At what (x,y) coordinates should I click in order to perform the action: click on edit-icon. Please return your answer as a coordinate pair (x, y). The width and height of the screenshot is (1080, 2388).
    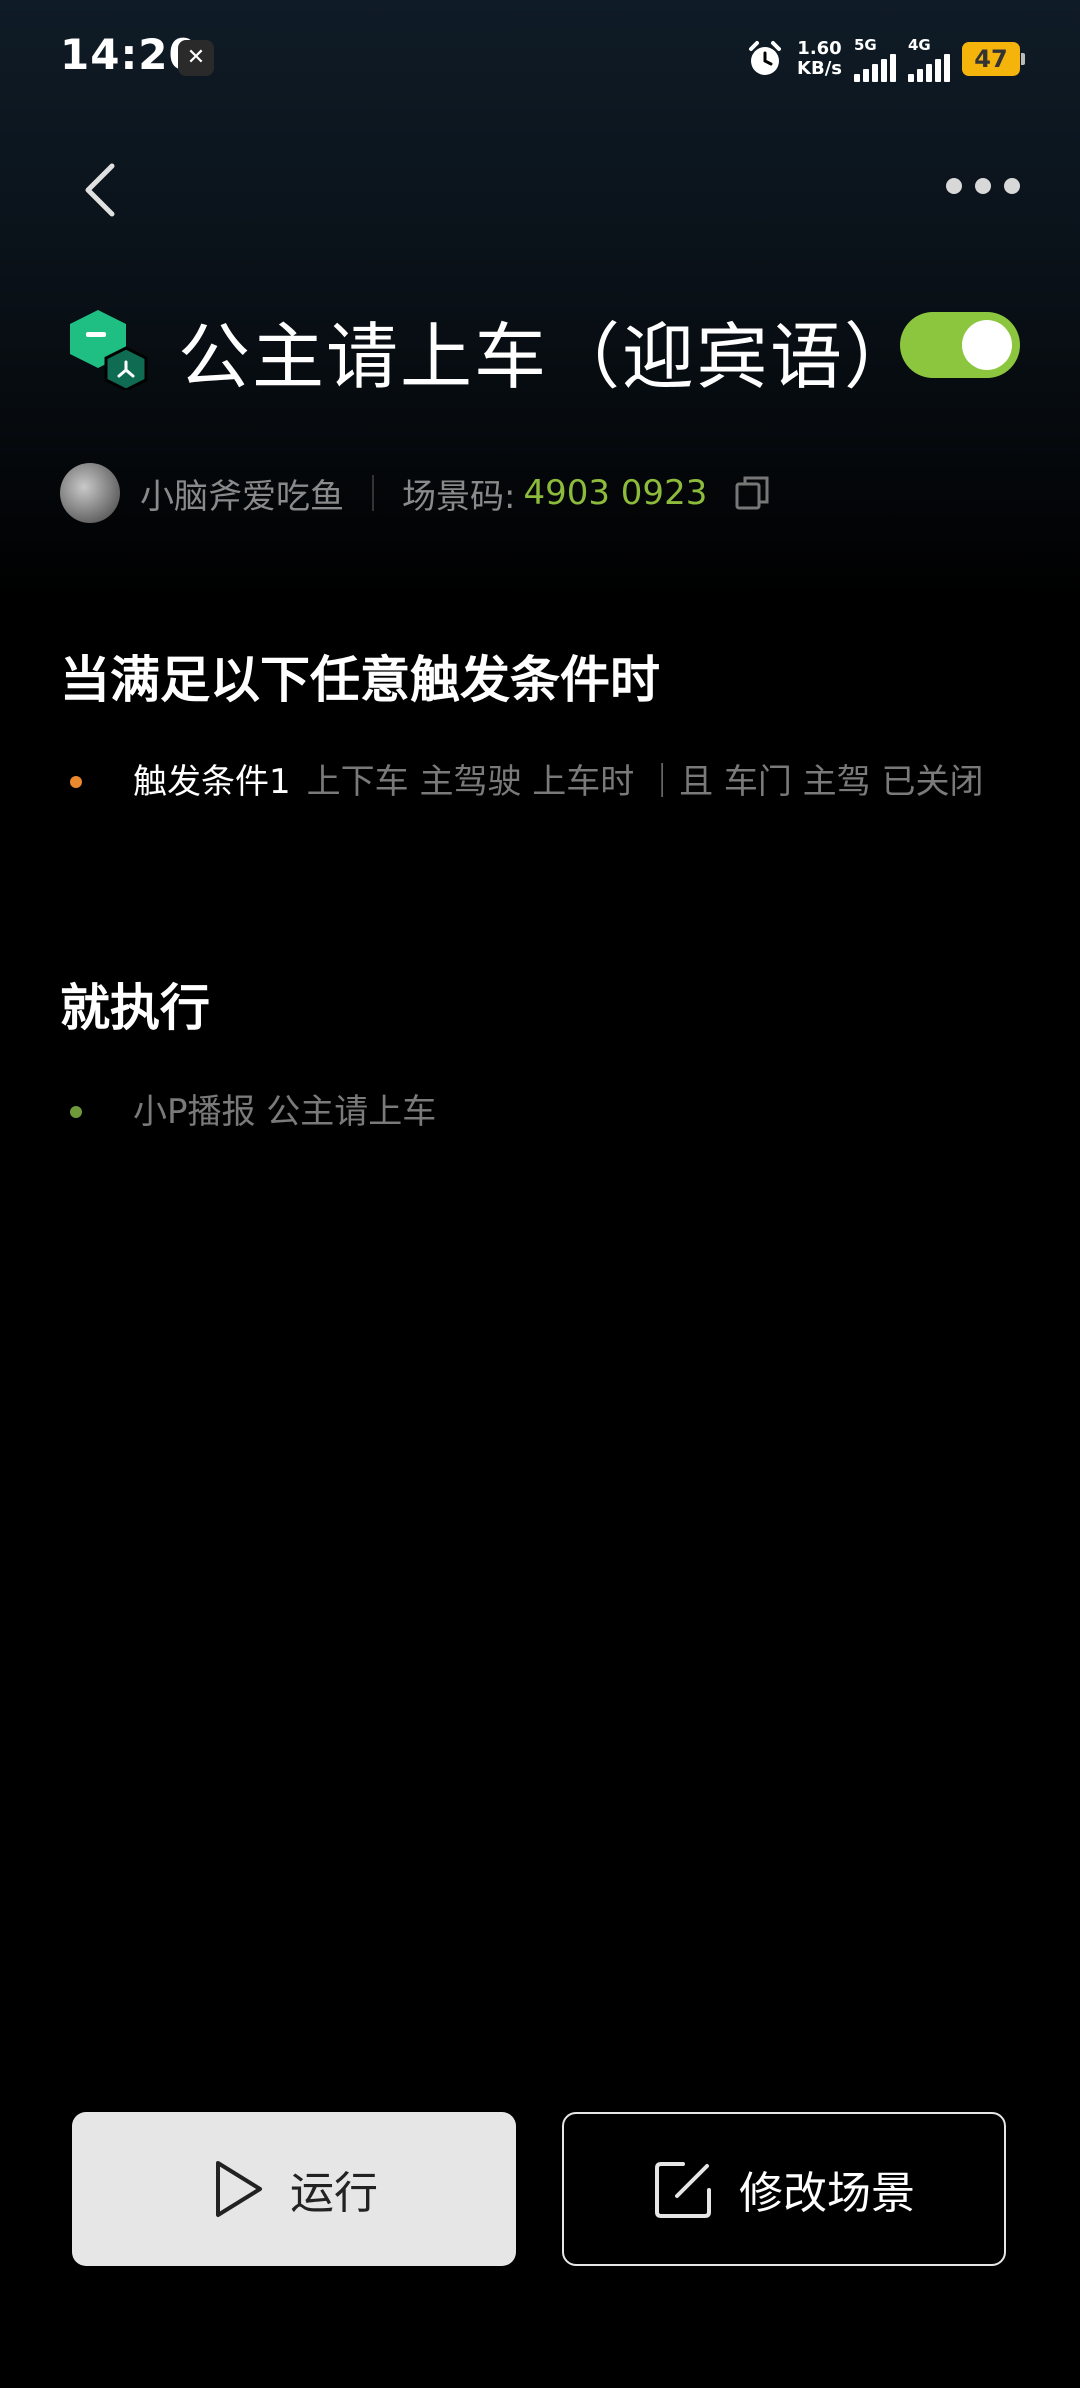
    Looking at the image, I should click on (683, 2190).